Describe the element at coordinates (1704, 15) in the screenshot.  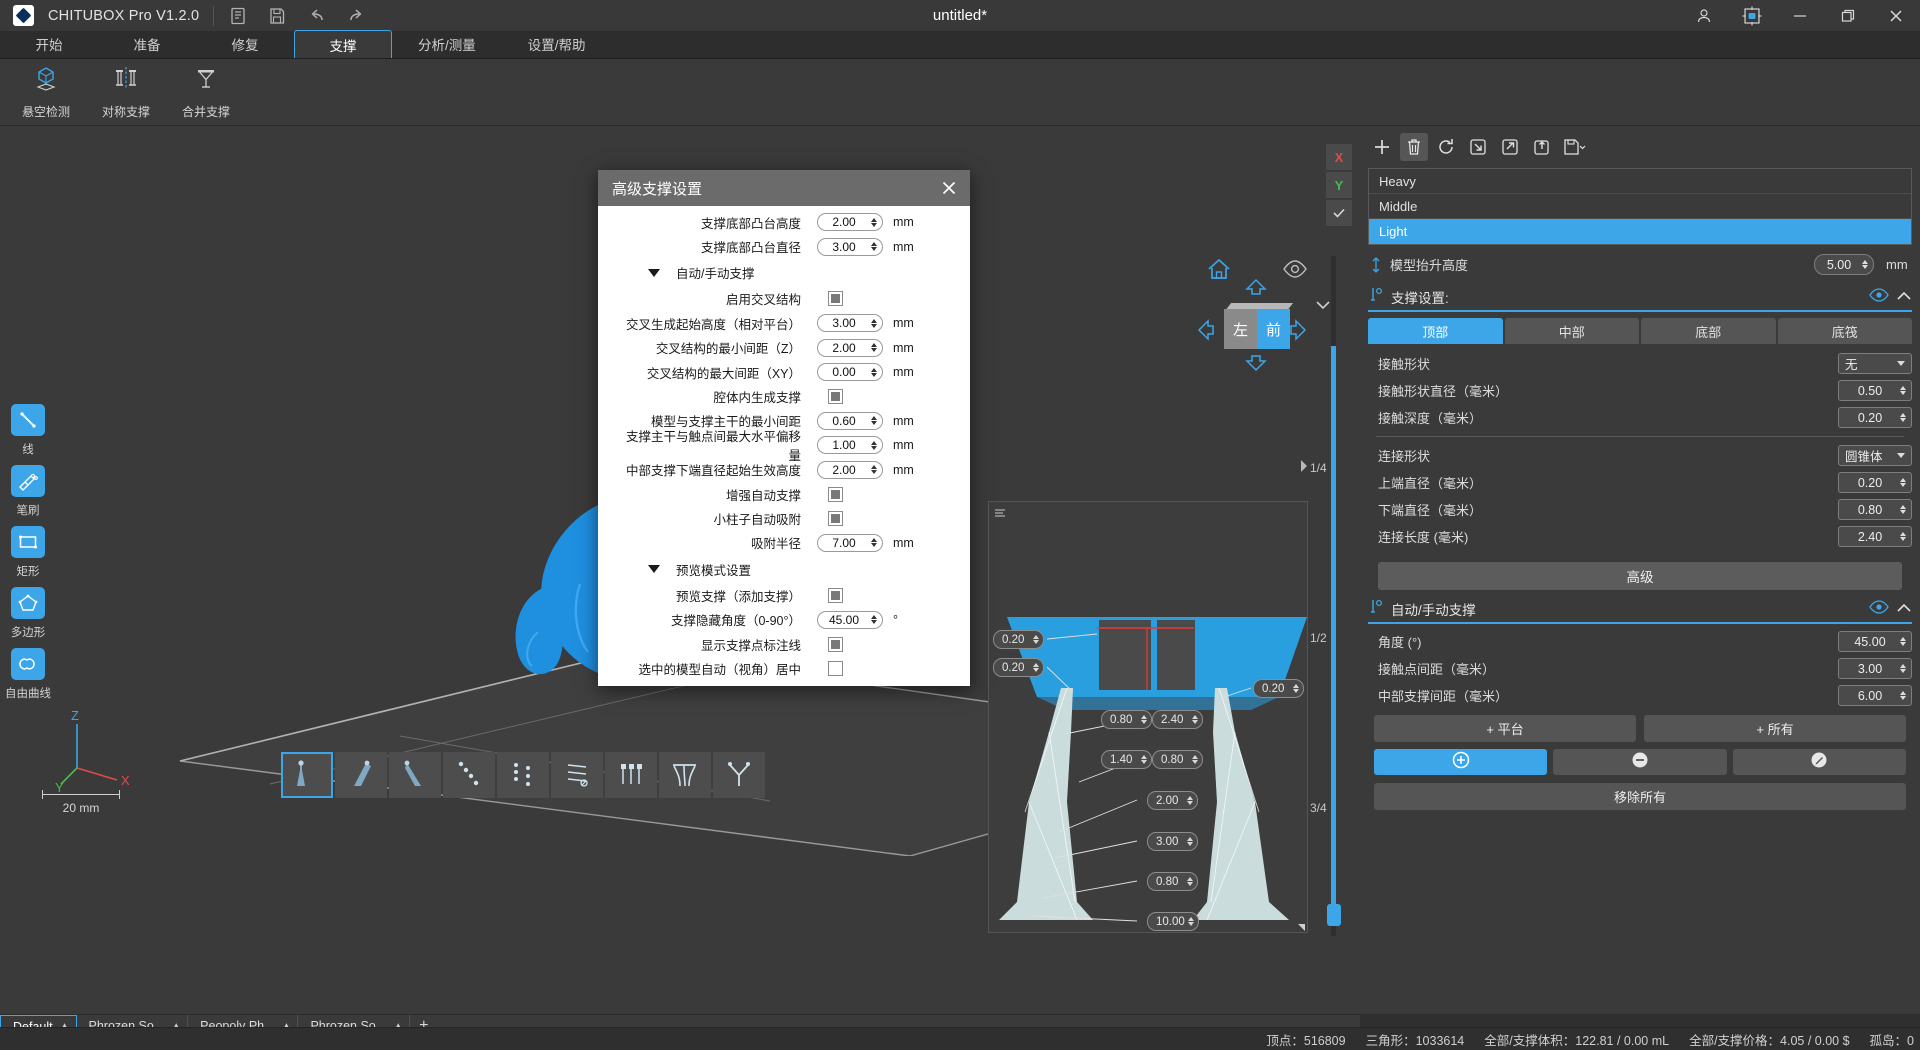
I see `user-icon` at that location.